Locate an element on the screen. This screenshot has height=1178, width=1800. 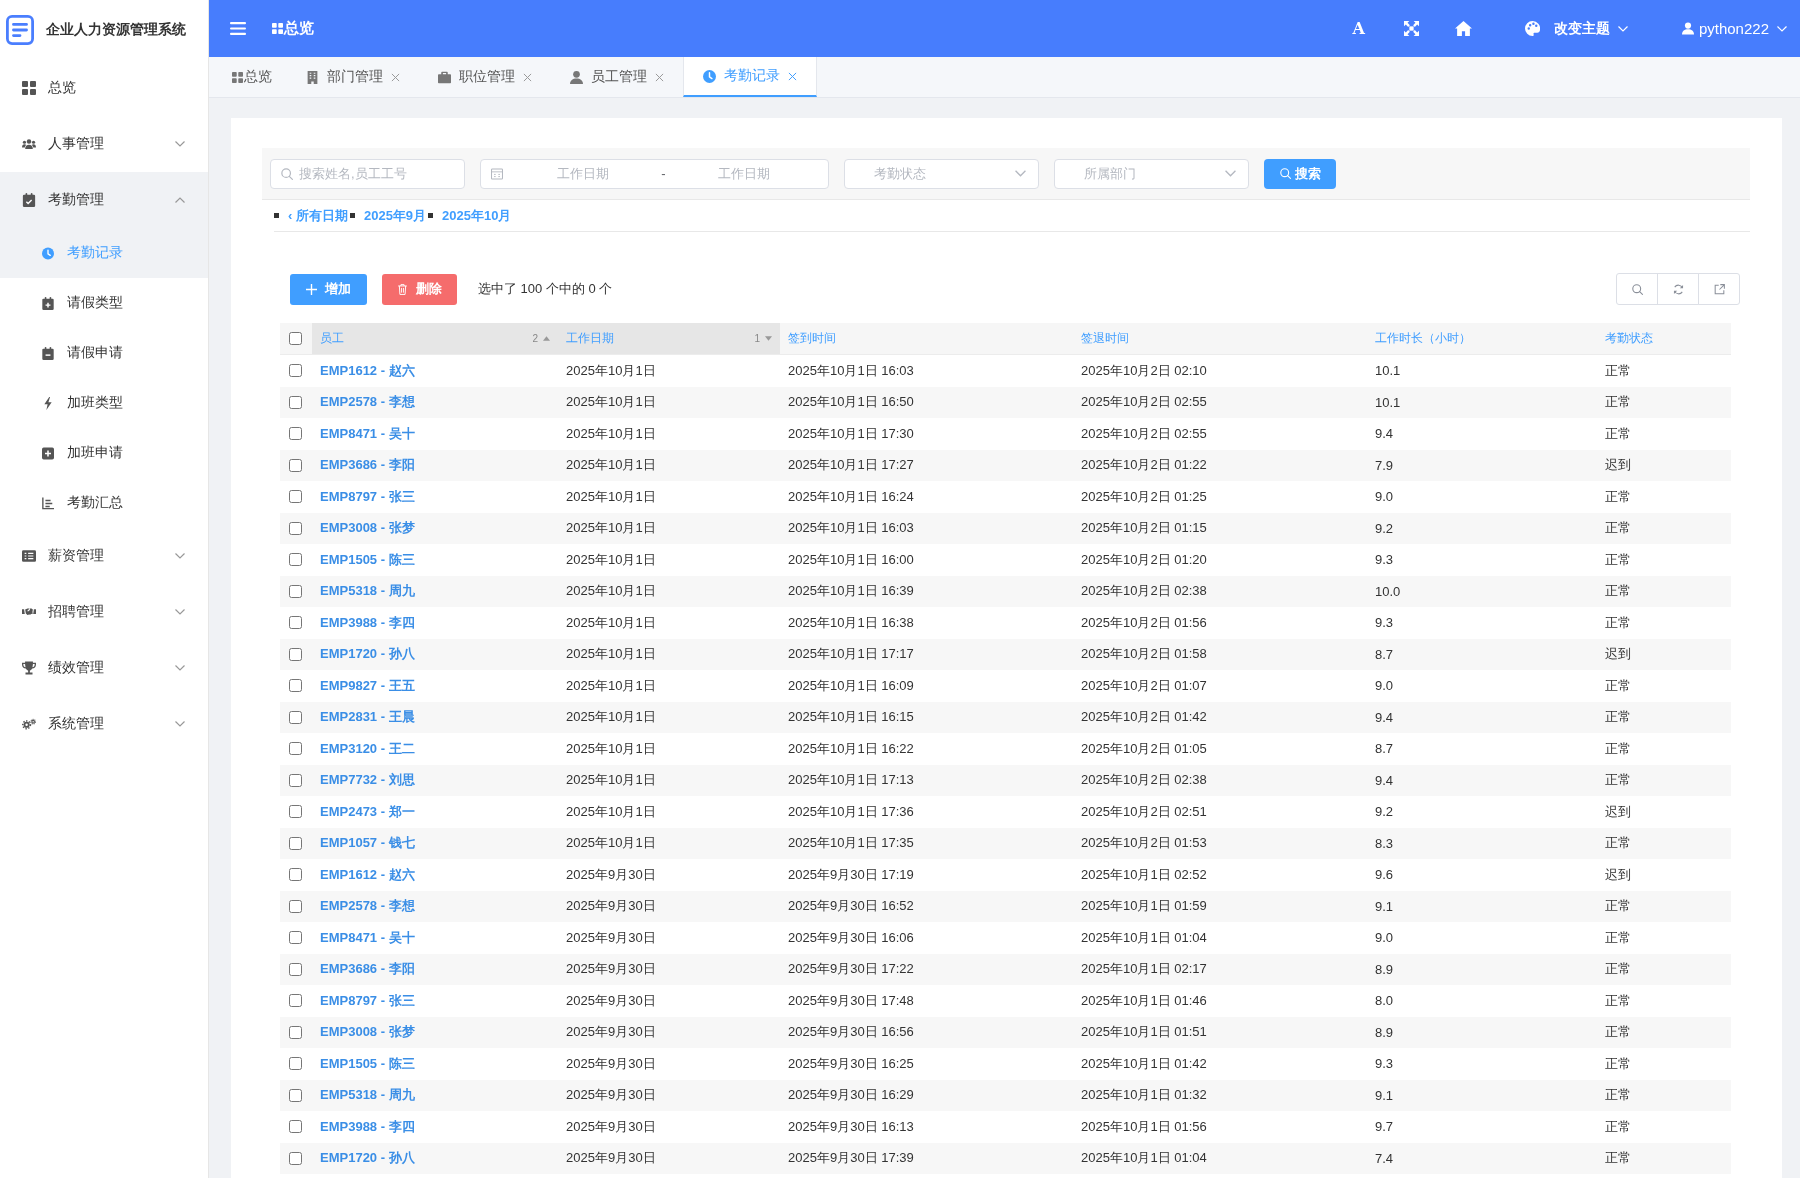
table-cell: 2025年10月1日 is located at coordinates (669, 654).